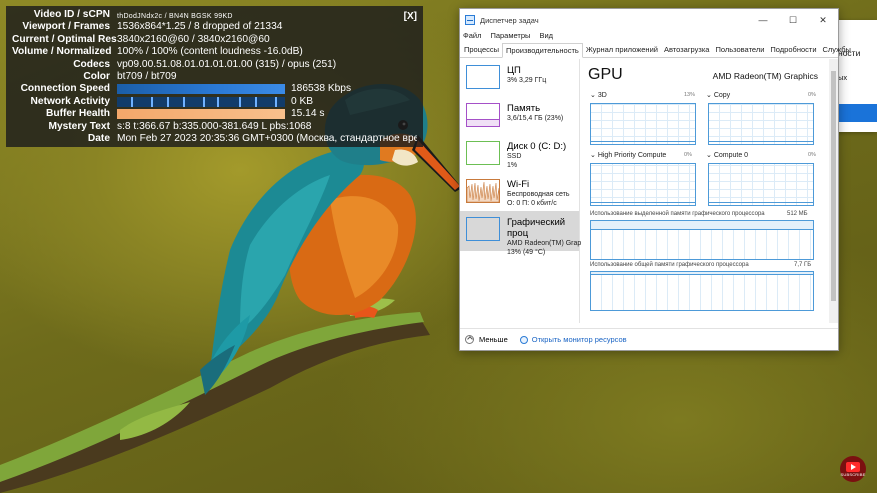 The width and height of the screenshot is (877, 493). Describe the element at coordinates (833, 186) in the screenshot. I see `scrollbar-thumb` at that location.